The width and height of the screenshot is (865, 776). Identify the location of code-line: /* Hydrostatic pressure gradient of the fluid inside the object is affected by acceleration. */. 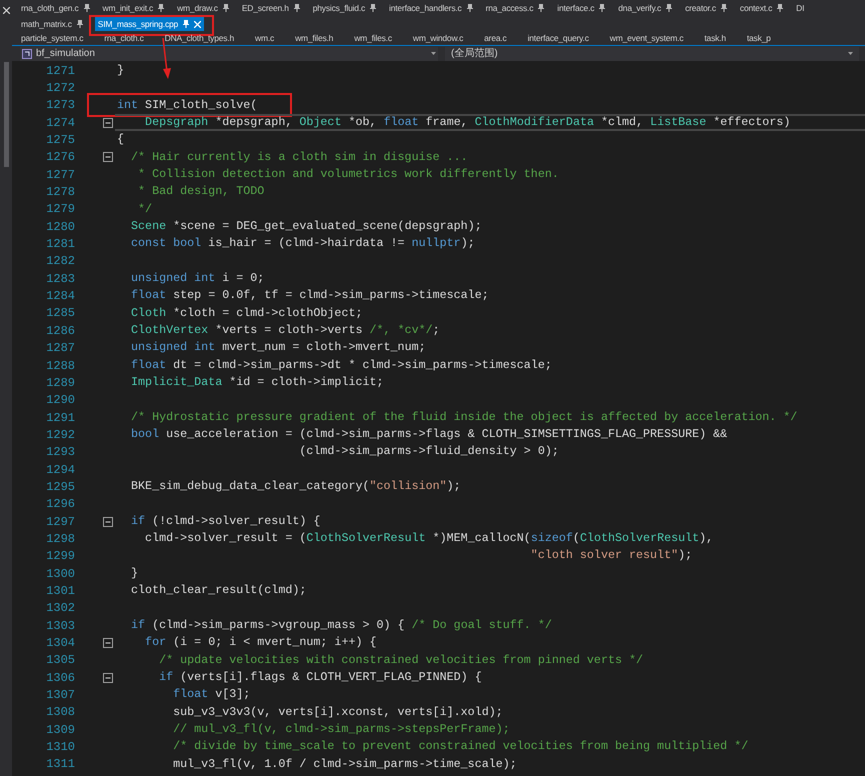
(464, 418).